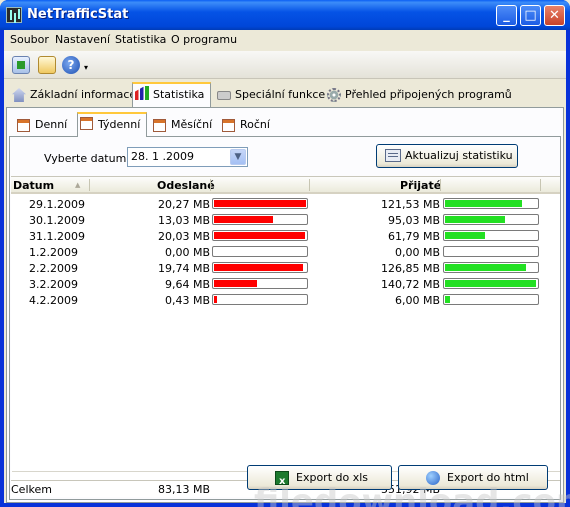 The height and width of the screenshot is (507, 570). I want to click on menu-o-programu: O programu, so click(204, 39).